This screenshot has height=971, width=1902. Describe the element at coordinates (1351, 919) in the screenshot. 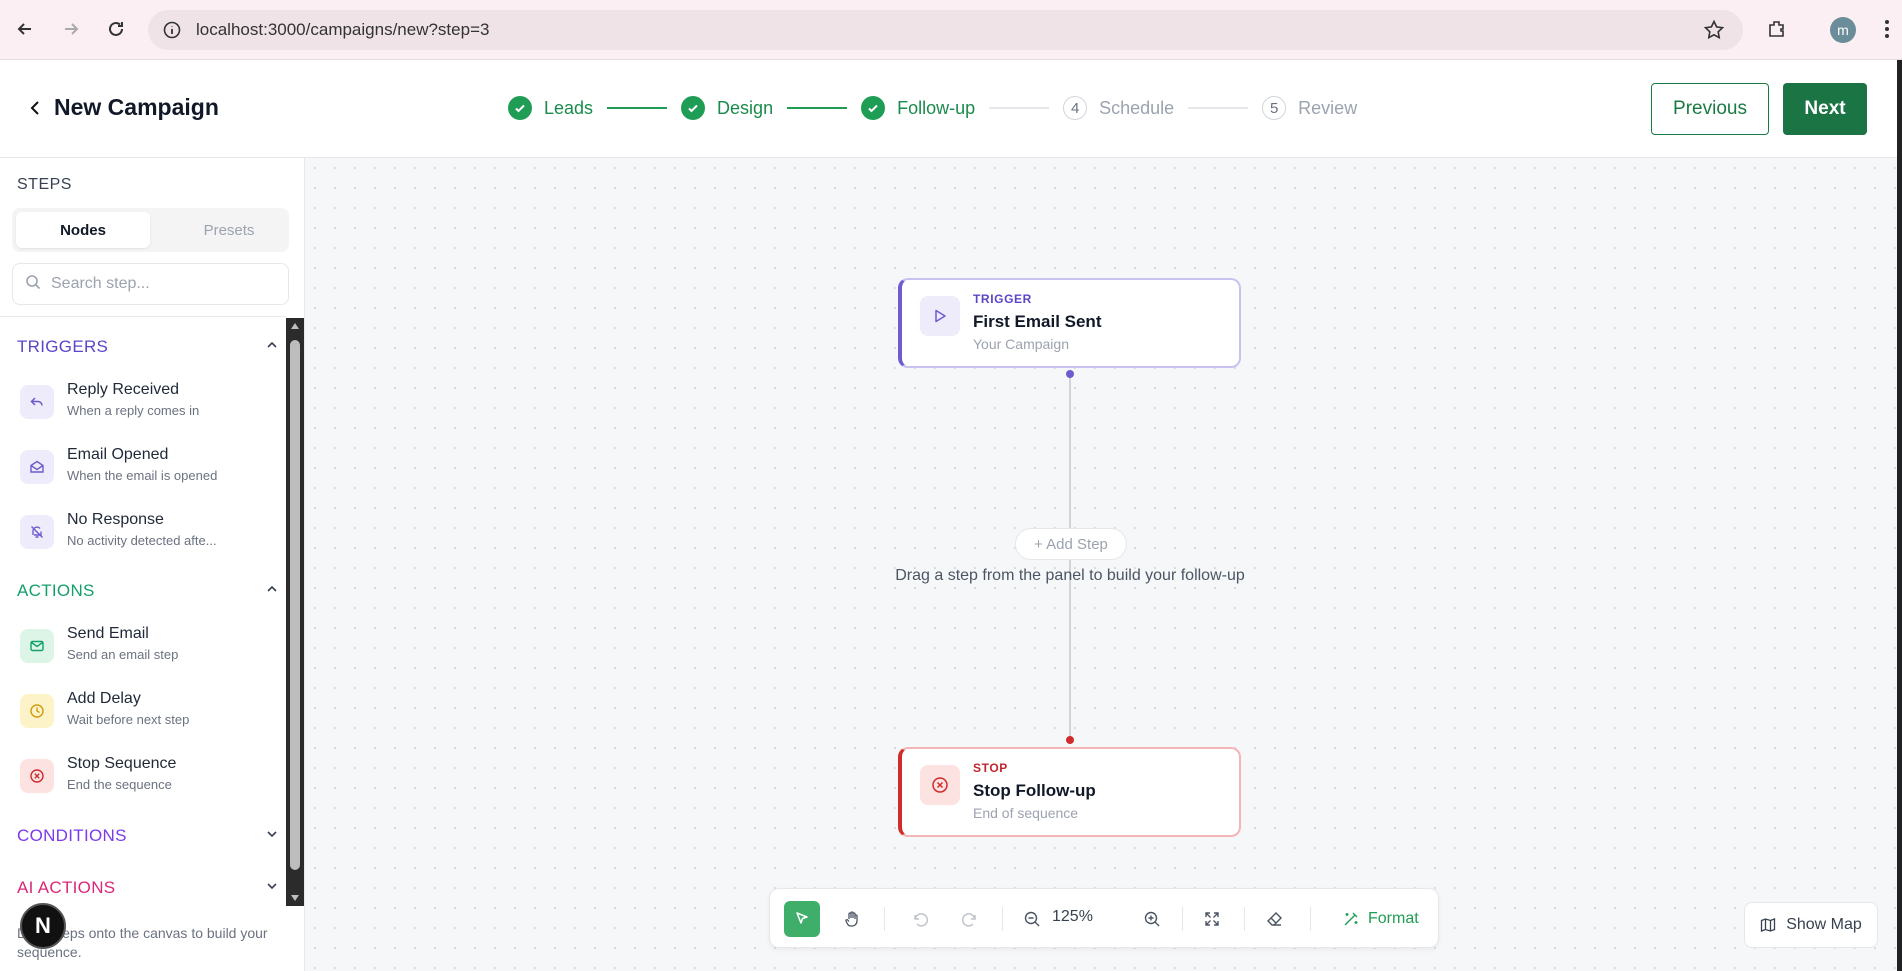

I see `magic-wand-icon` at that location.